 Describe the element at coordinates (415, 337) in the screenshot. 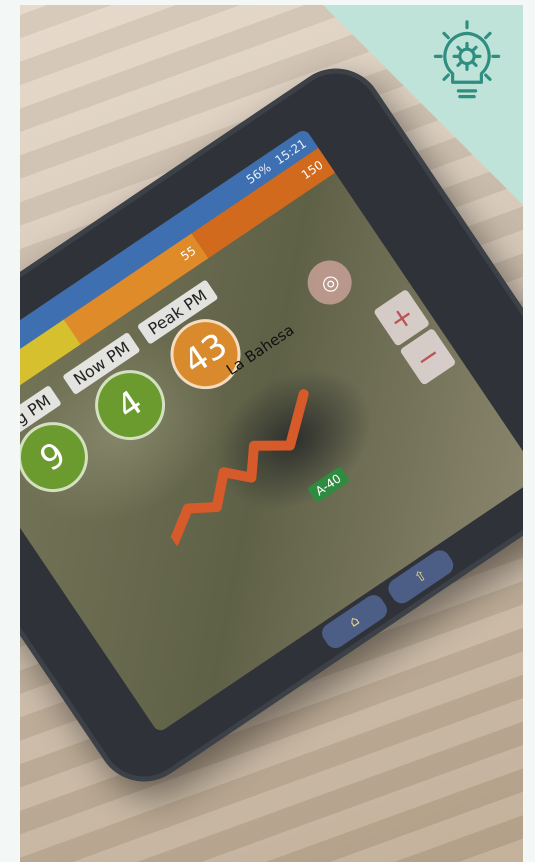

I see `zoom-controls: + −` at that location.